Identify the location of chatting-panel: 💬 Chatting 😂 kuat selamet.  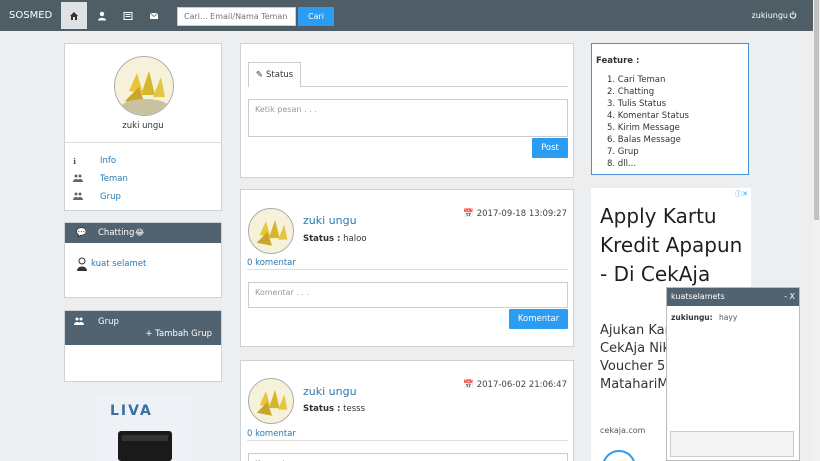
(143, 260).